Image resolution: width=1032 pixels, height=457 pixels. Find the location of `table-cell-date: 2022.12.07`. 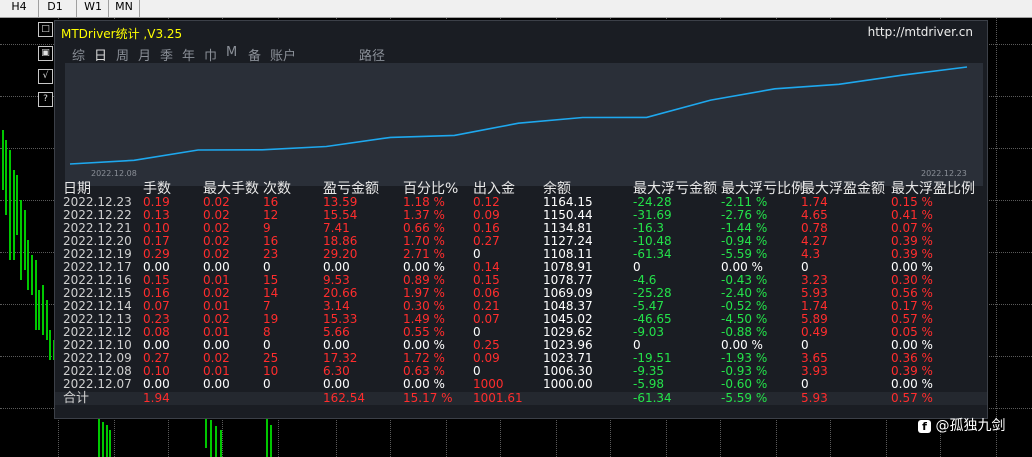

table-cell-date: 2022.12.07 is located at coordinates (97, 384).